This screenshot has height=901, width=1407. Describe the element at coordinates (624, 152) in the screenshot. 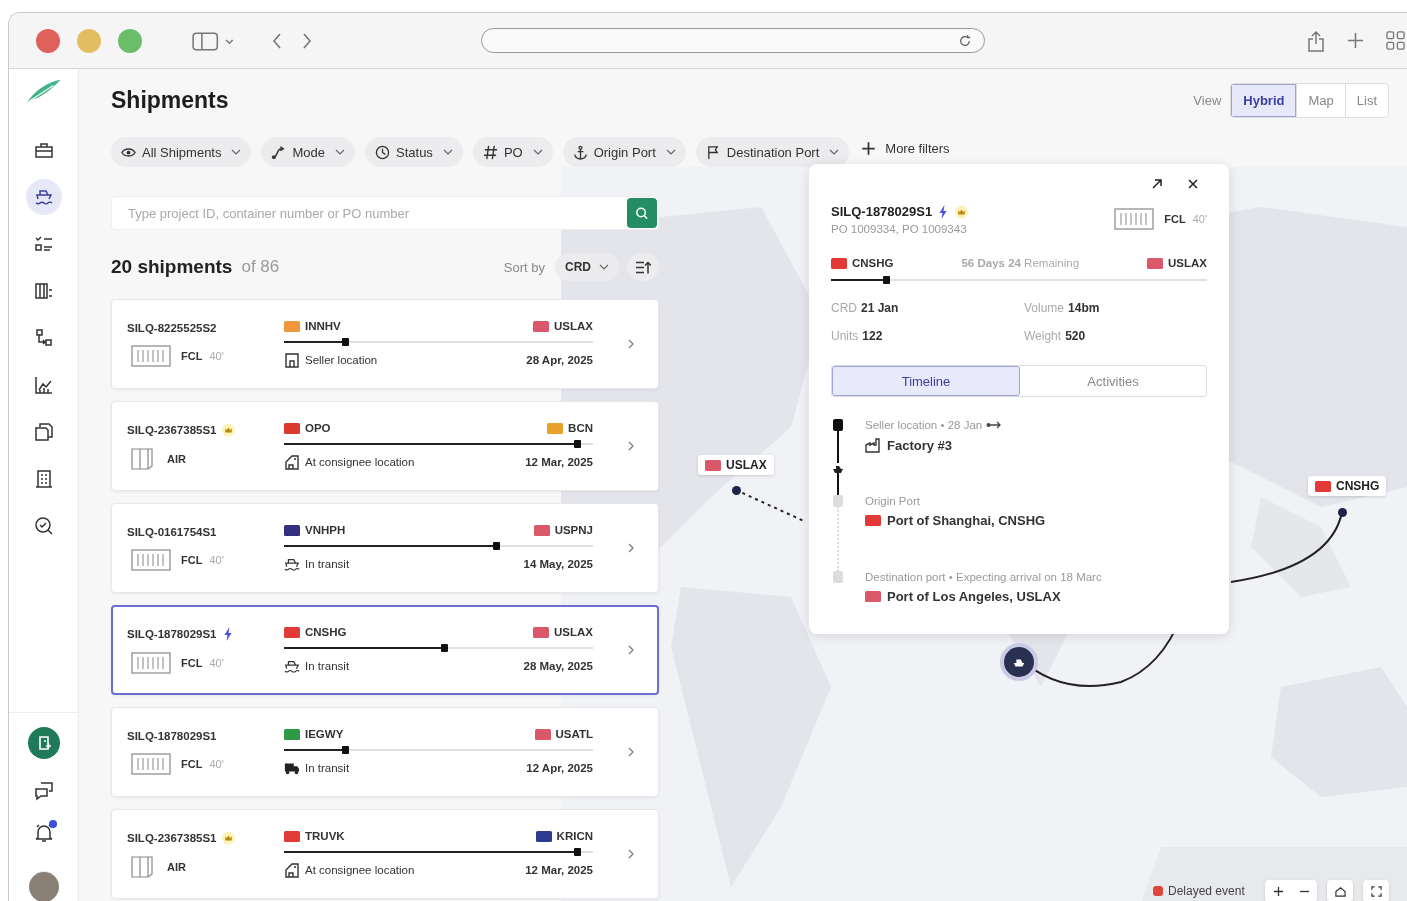

I see `filter-dropdown: Origin Port` at that location.